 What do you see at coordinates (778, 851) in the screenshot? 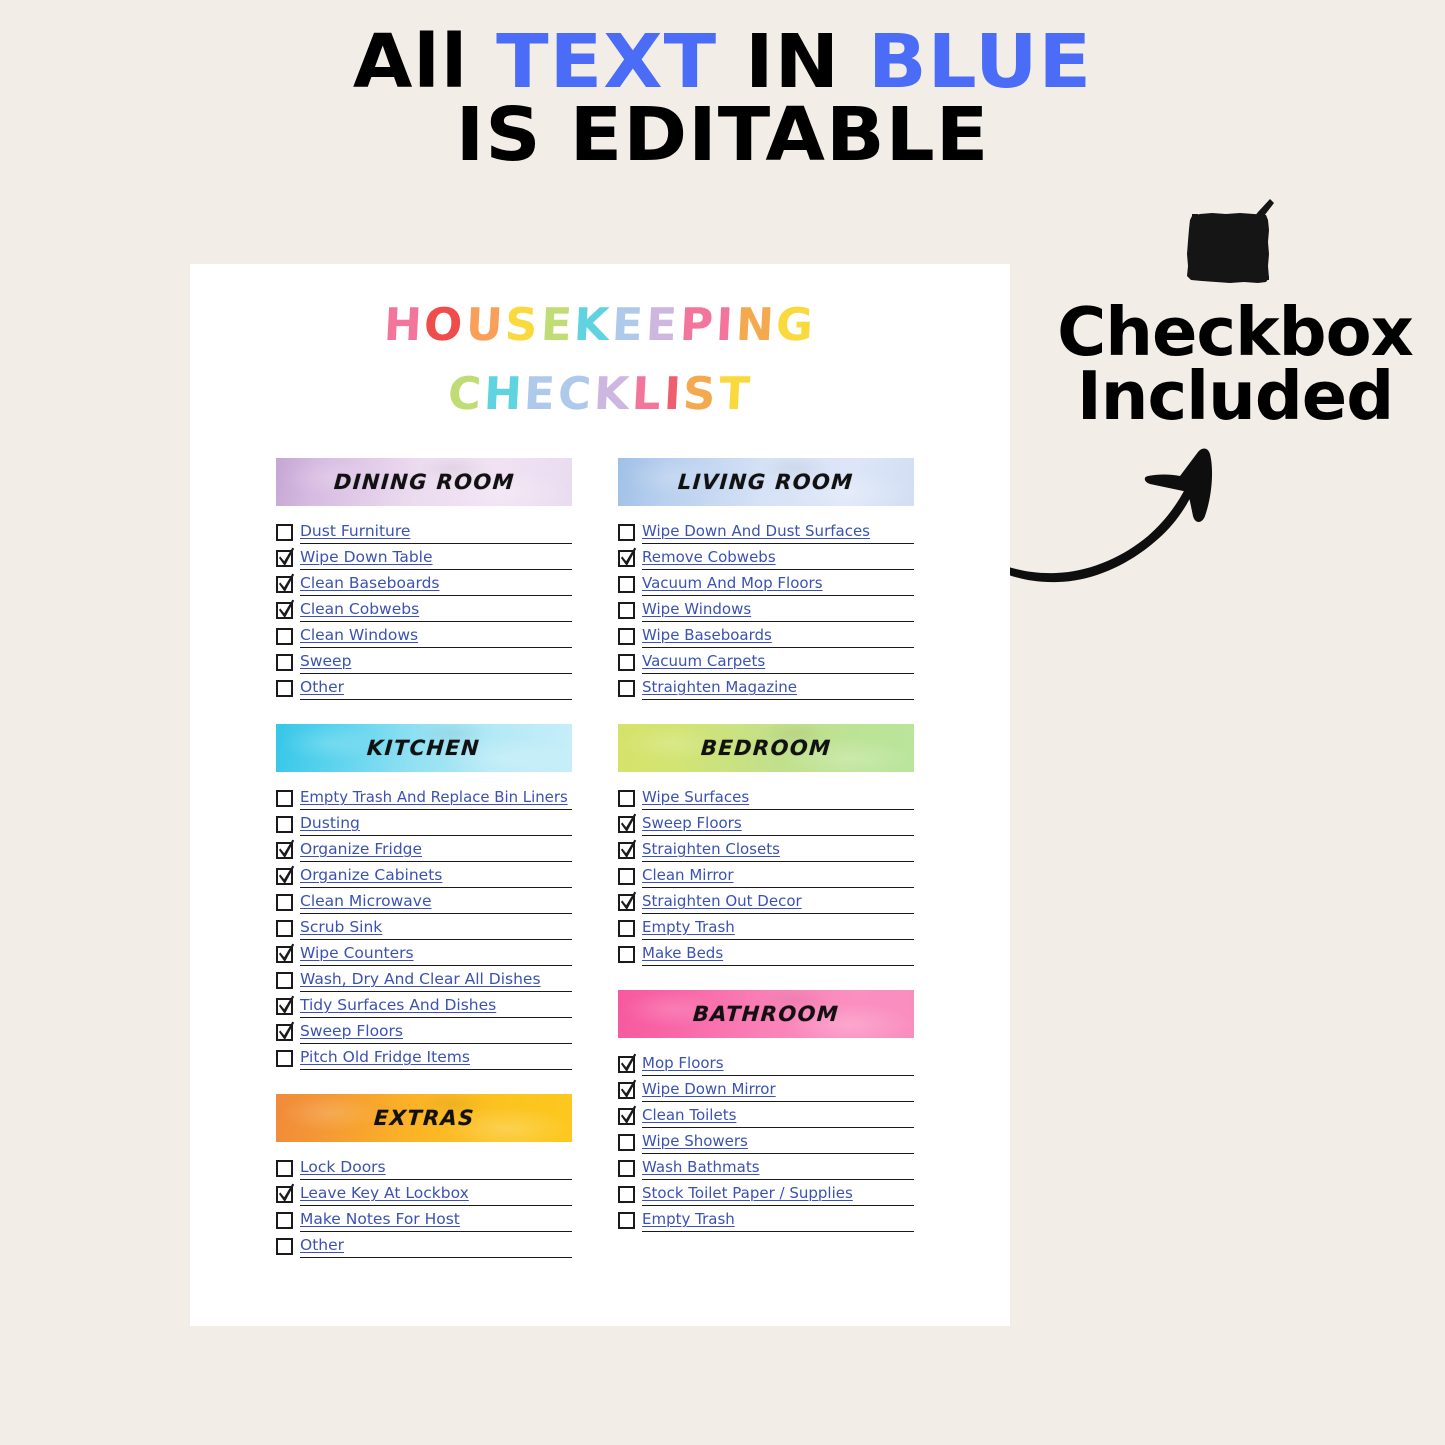
I see `checklist-item-line: Straighten Closets` at bounding box center [778, 851].